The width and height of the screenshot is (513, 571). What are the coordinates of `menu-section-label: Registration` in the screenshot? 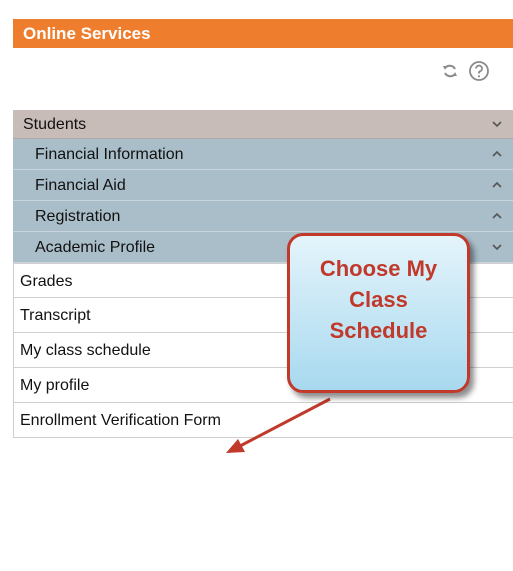 It's located at (78, 216).